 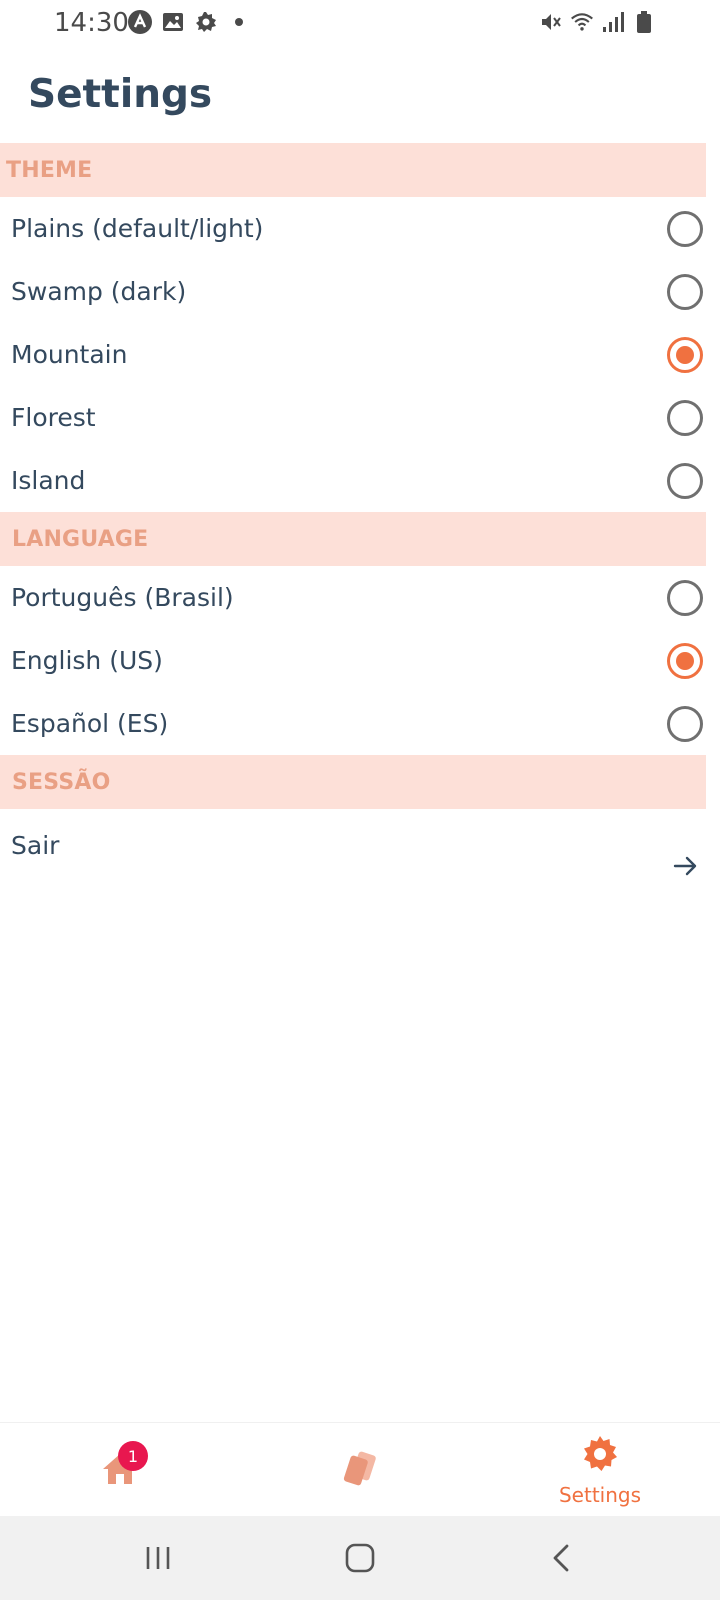 I want to click on cards-icon, so click(x=360, y=1470).